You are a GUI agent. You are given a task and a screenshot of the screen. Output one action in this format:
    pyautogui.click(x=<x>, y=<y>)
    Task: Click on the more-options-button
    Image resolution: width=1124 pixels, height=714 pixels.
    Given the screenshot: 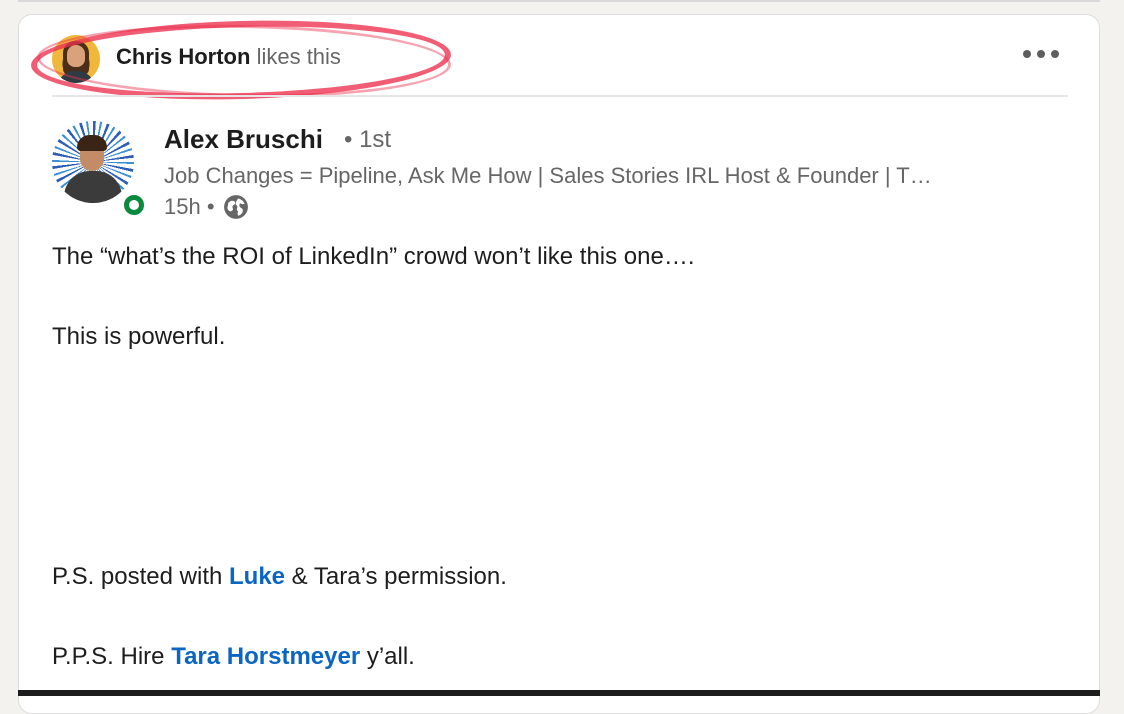 What is the action you would take?
    pyautogui.click(x=1041, y=54)
    